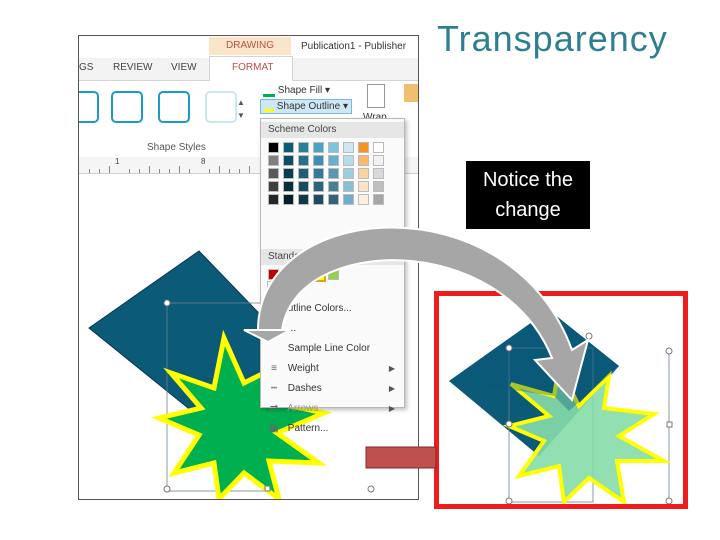 This screenshot has width=720, height=540. Describe the element at coordinates (401, 457) in the screenshot. I see `red-block-arrow` at that location.